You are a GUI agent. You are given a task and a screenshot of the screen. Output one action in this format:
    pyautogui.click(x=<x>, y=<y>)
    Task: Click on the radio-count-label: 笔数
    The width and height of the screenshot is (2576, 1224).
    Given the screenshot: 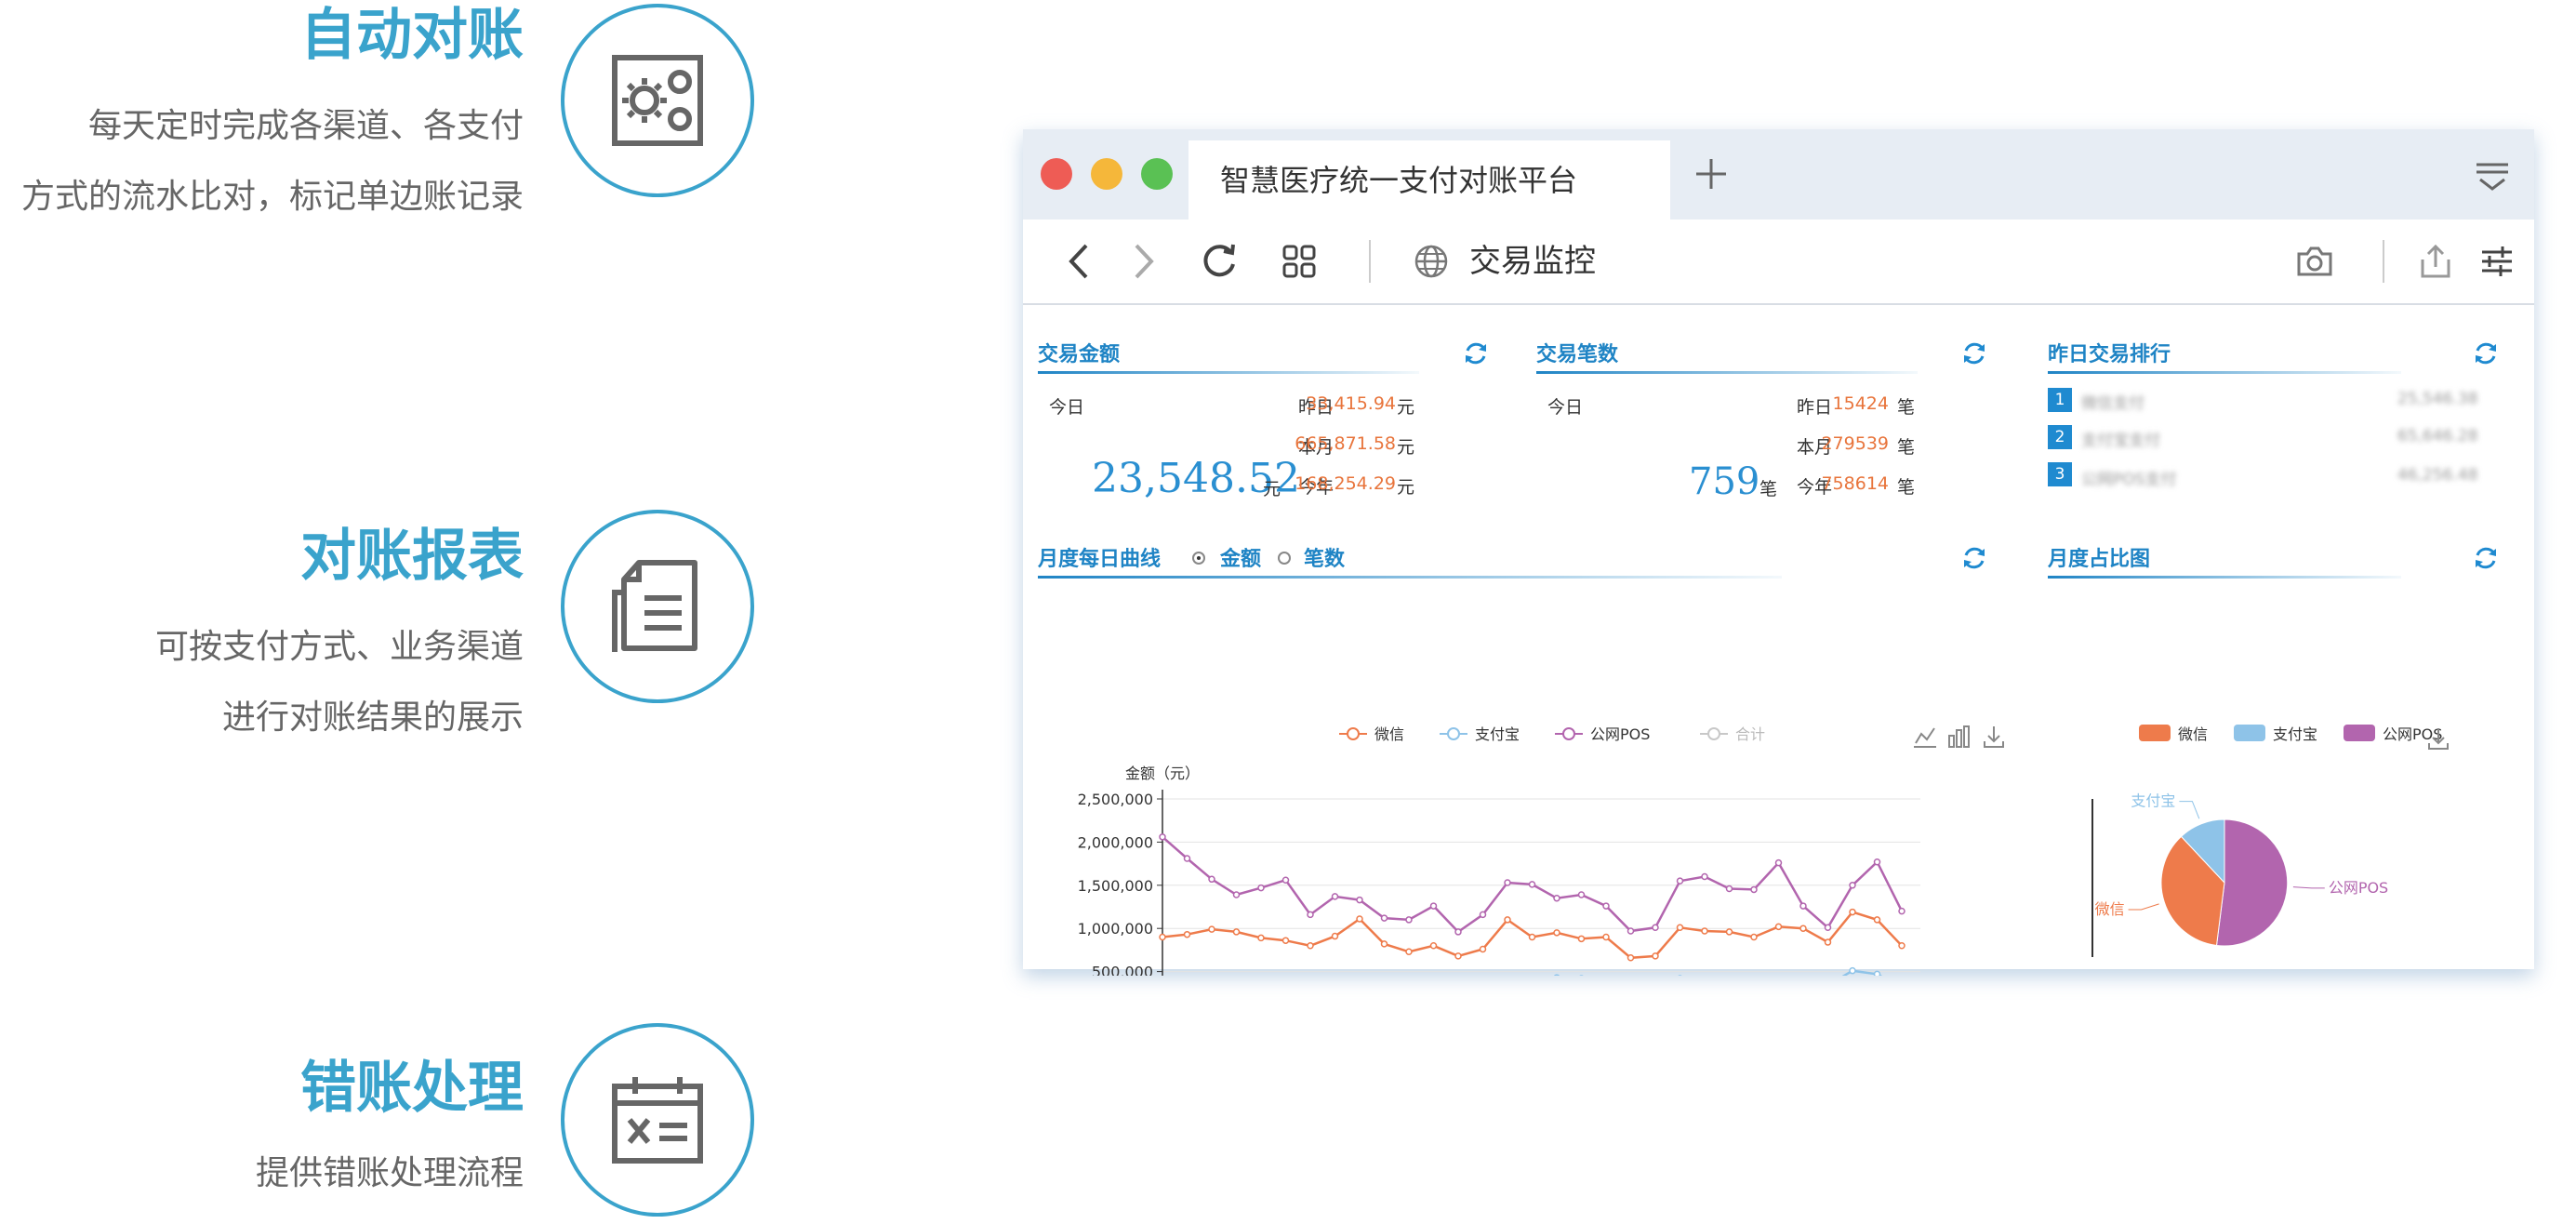 What is the action you would take?
    pyautogui.click(x=1324, y=557)
    